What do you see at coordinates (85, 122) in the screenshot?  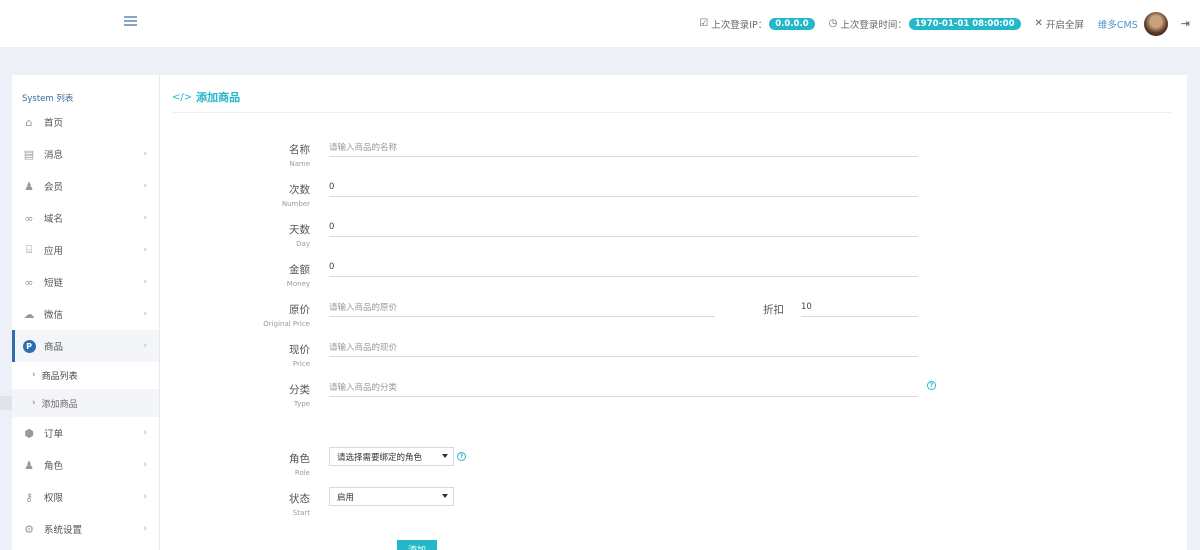 I see `sidebar-item-home: ⌂ 首页` at bounding box center [85, 122].